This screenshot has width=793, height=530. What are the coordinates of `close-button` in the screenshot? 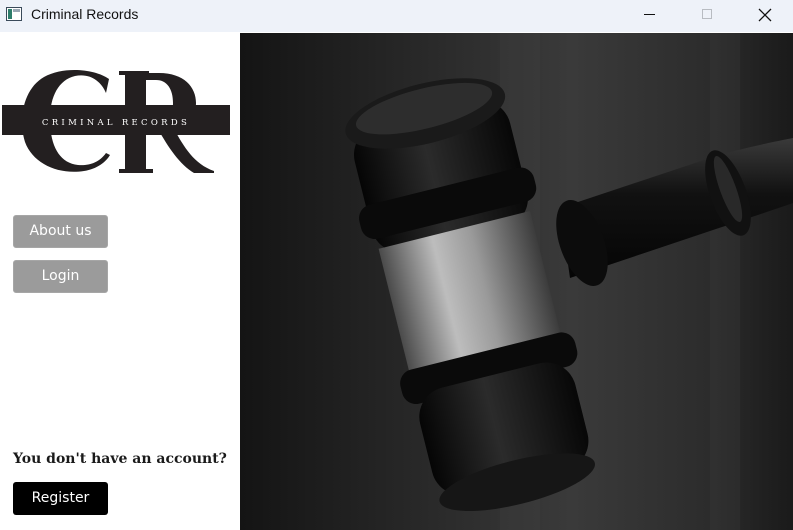 It's located at (764, 16).